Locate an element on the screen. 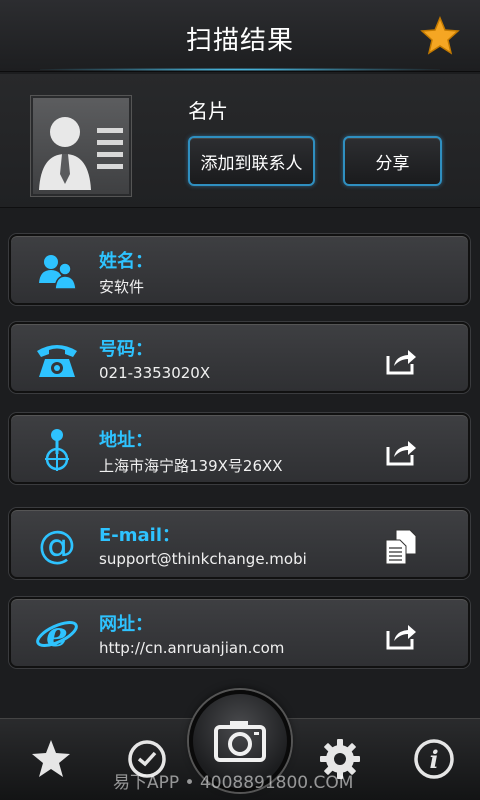 Image resolution: width=480 pixels, height=800 pixels. title-glow-line is located at coordinates (240, 69).